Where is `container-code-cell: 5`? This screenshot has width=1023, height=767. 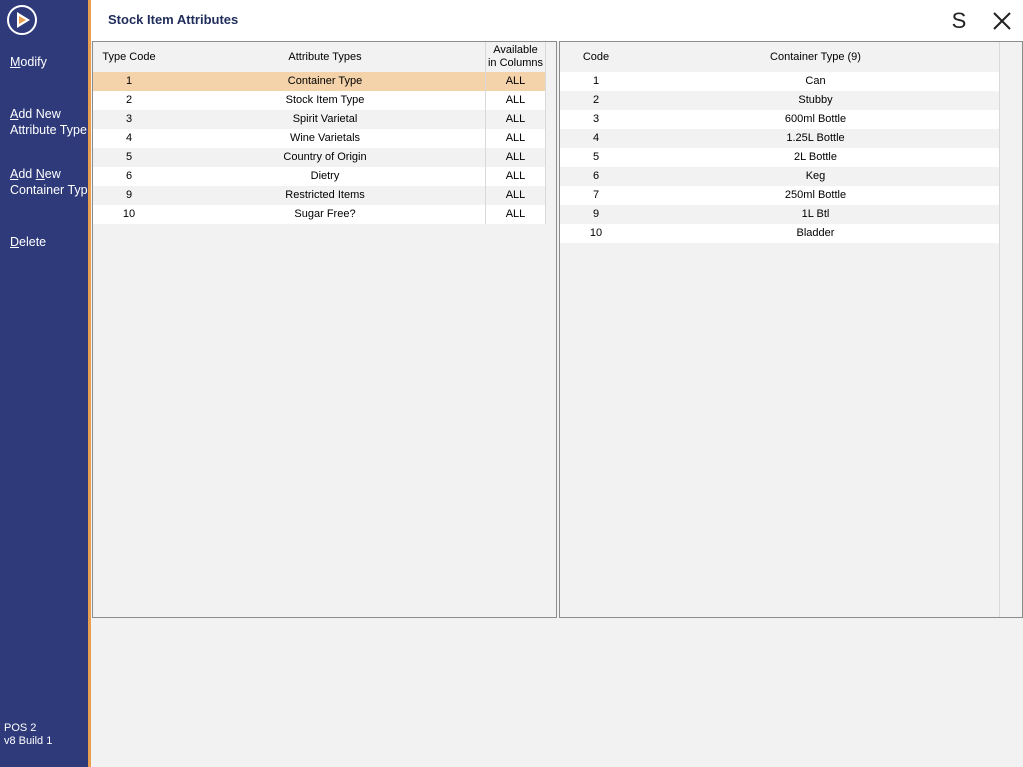
container-code-cell: 5 is located at coordinates (596, 157).